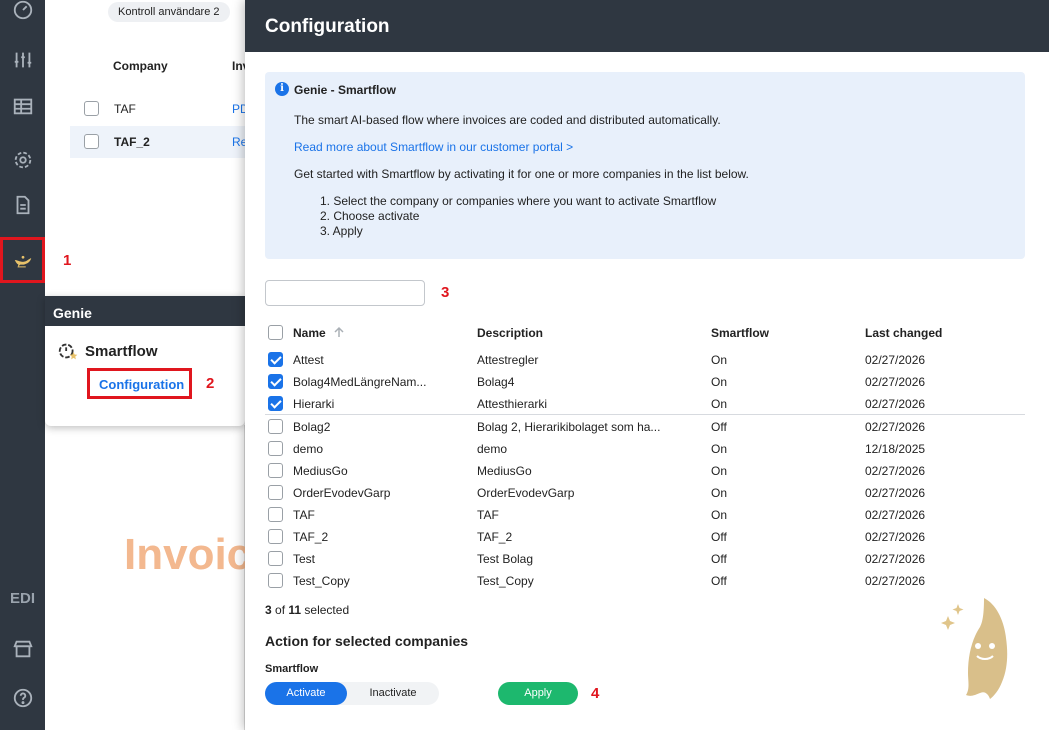 The width and height of the screenshot is (1049, 730). I want to click on company-row: Bolag4MedLängreNam... Bolag4 On 02/27/2026, so click(645, 382).